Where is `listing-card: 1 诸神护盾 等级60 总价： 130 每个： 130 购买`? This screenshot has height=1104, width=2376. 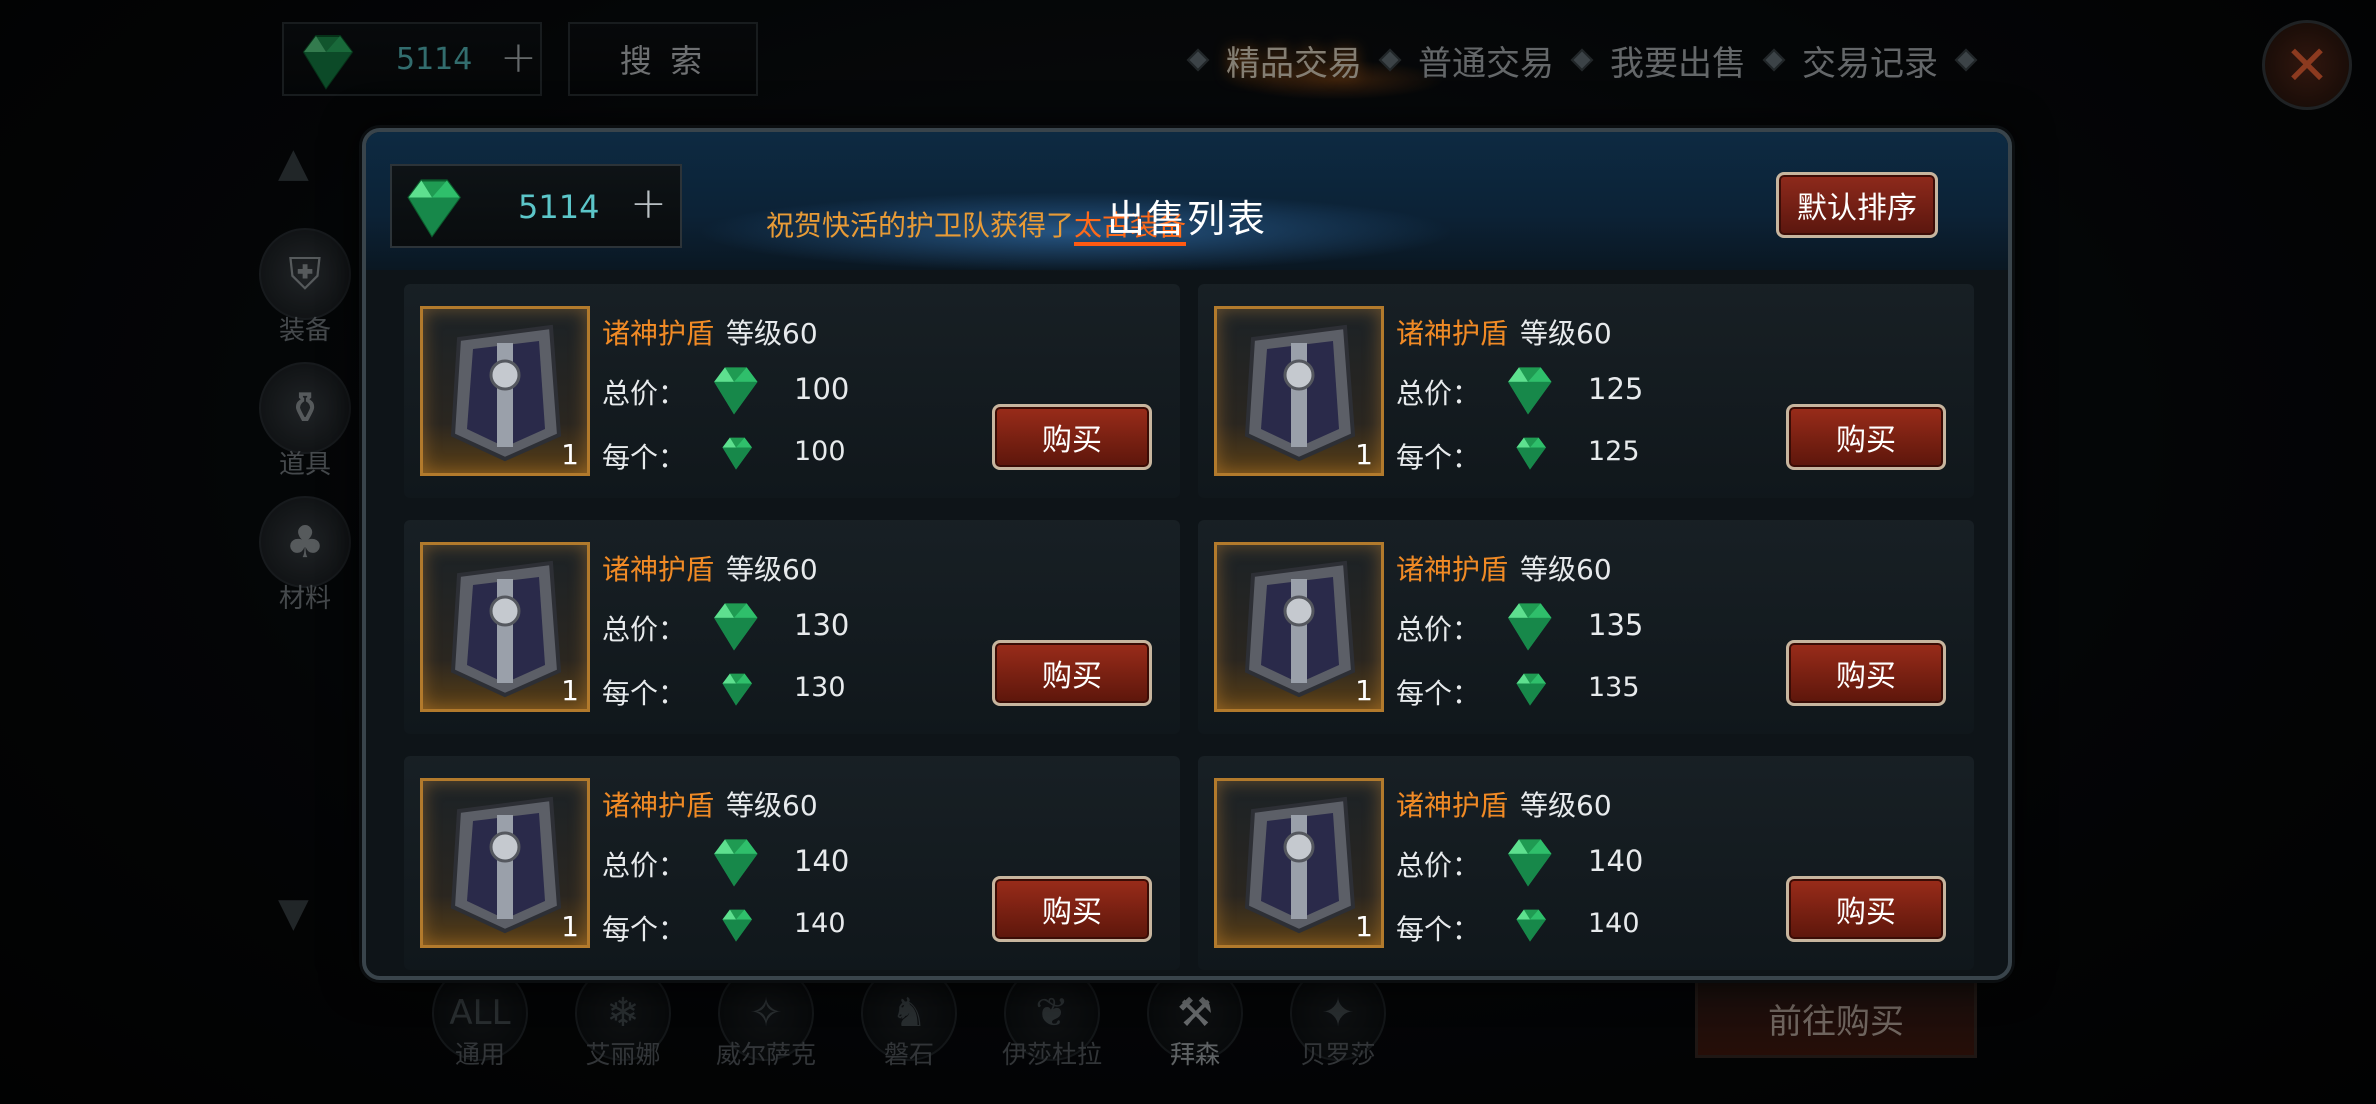 listing-card: 1 诸神护盾 等级60 总价： 130 每个： 130 购买 is located at coordinates (792, 627).